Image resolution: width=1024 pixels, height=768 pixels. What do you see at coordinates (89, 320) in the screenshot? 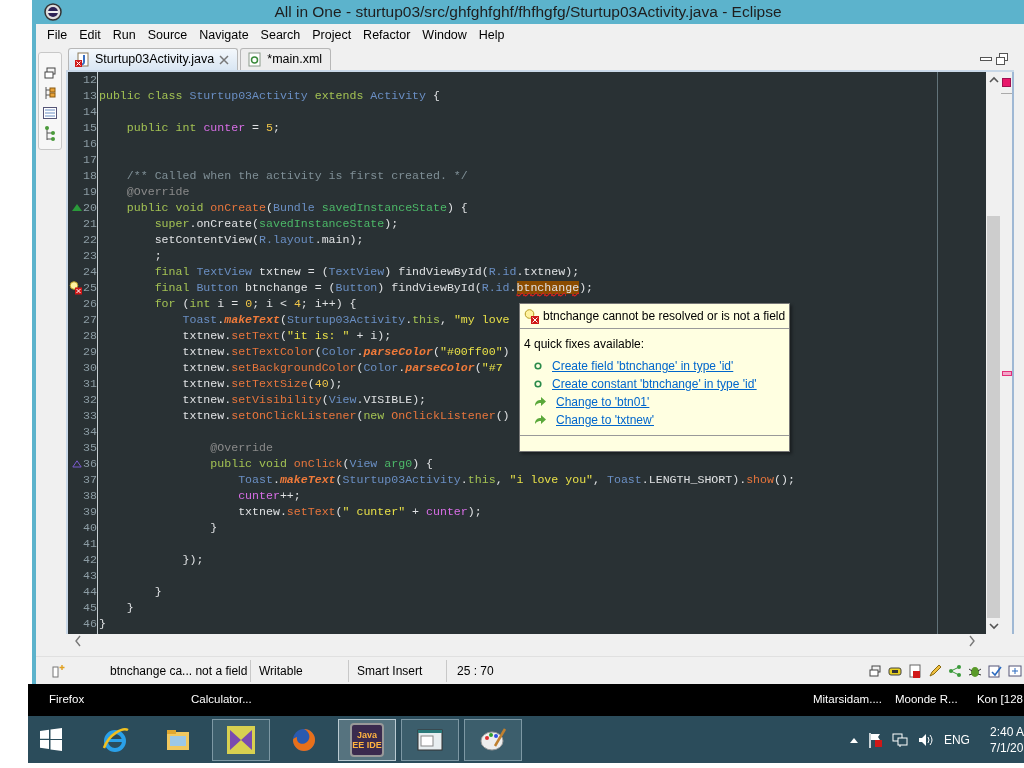
I see `line-number: 27` at bounding box center [89, 320].